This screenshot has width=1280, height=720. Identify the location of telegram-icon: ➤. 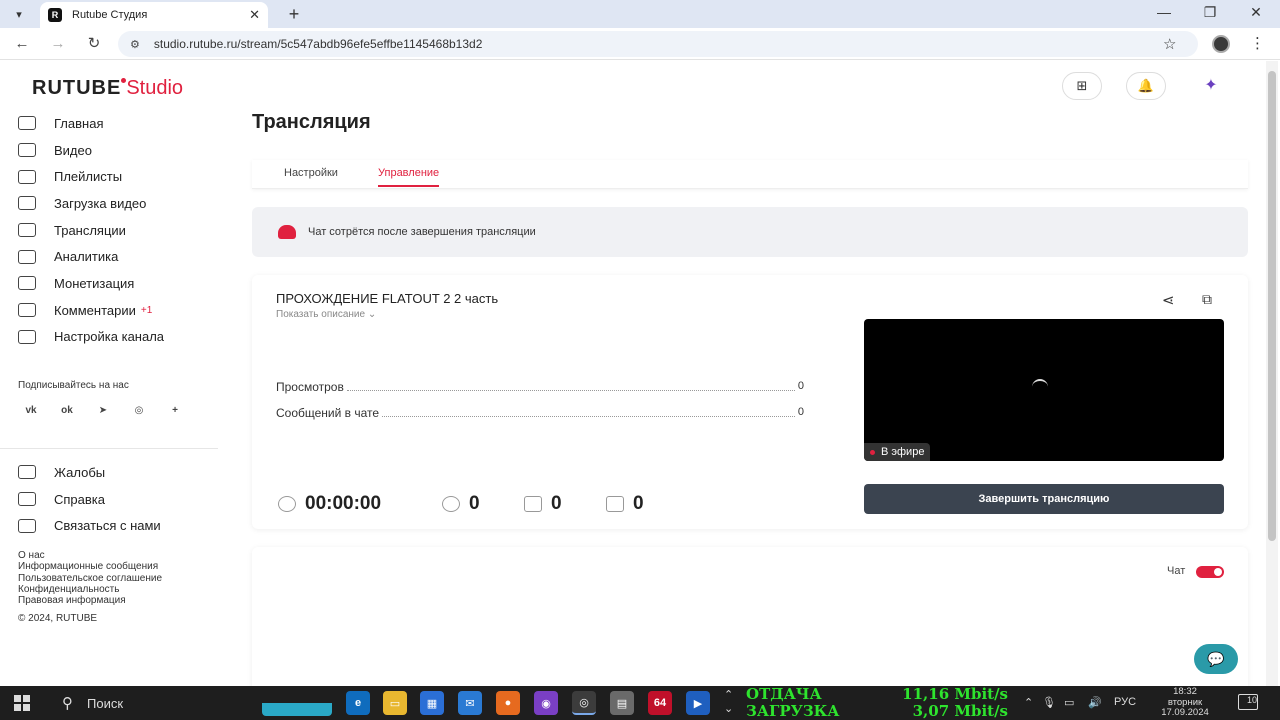
(103, 410).